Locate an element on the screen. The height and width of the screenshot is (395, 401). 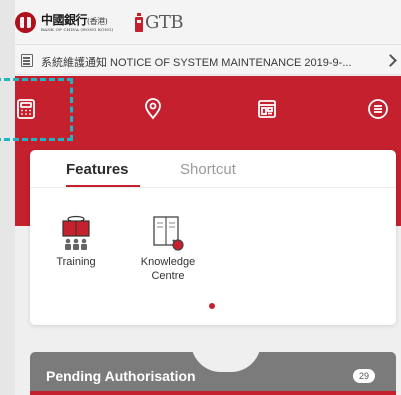
notice-icon is located at coordinates (27, 60).